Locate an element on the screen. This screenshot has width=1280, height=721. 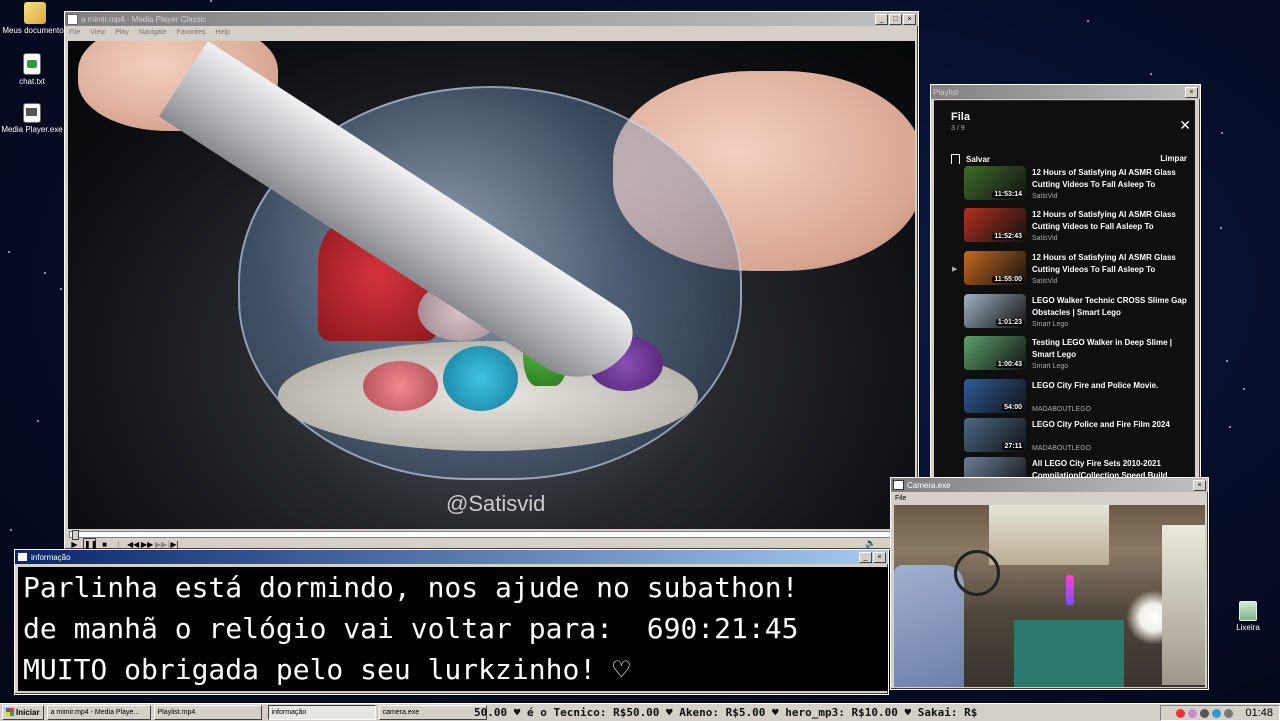
menu-play: Play is located at coordinates (122, 32).